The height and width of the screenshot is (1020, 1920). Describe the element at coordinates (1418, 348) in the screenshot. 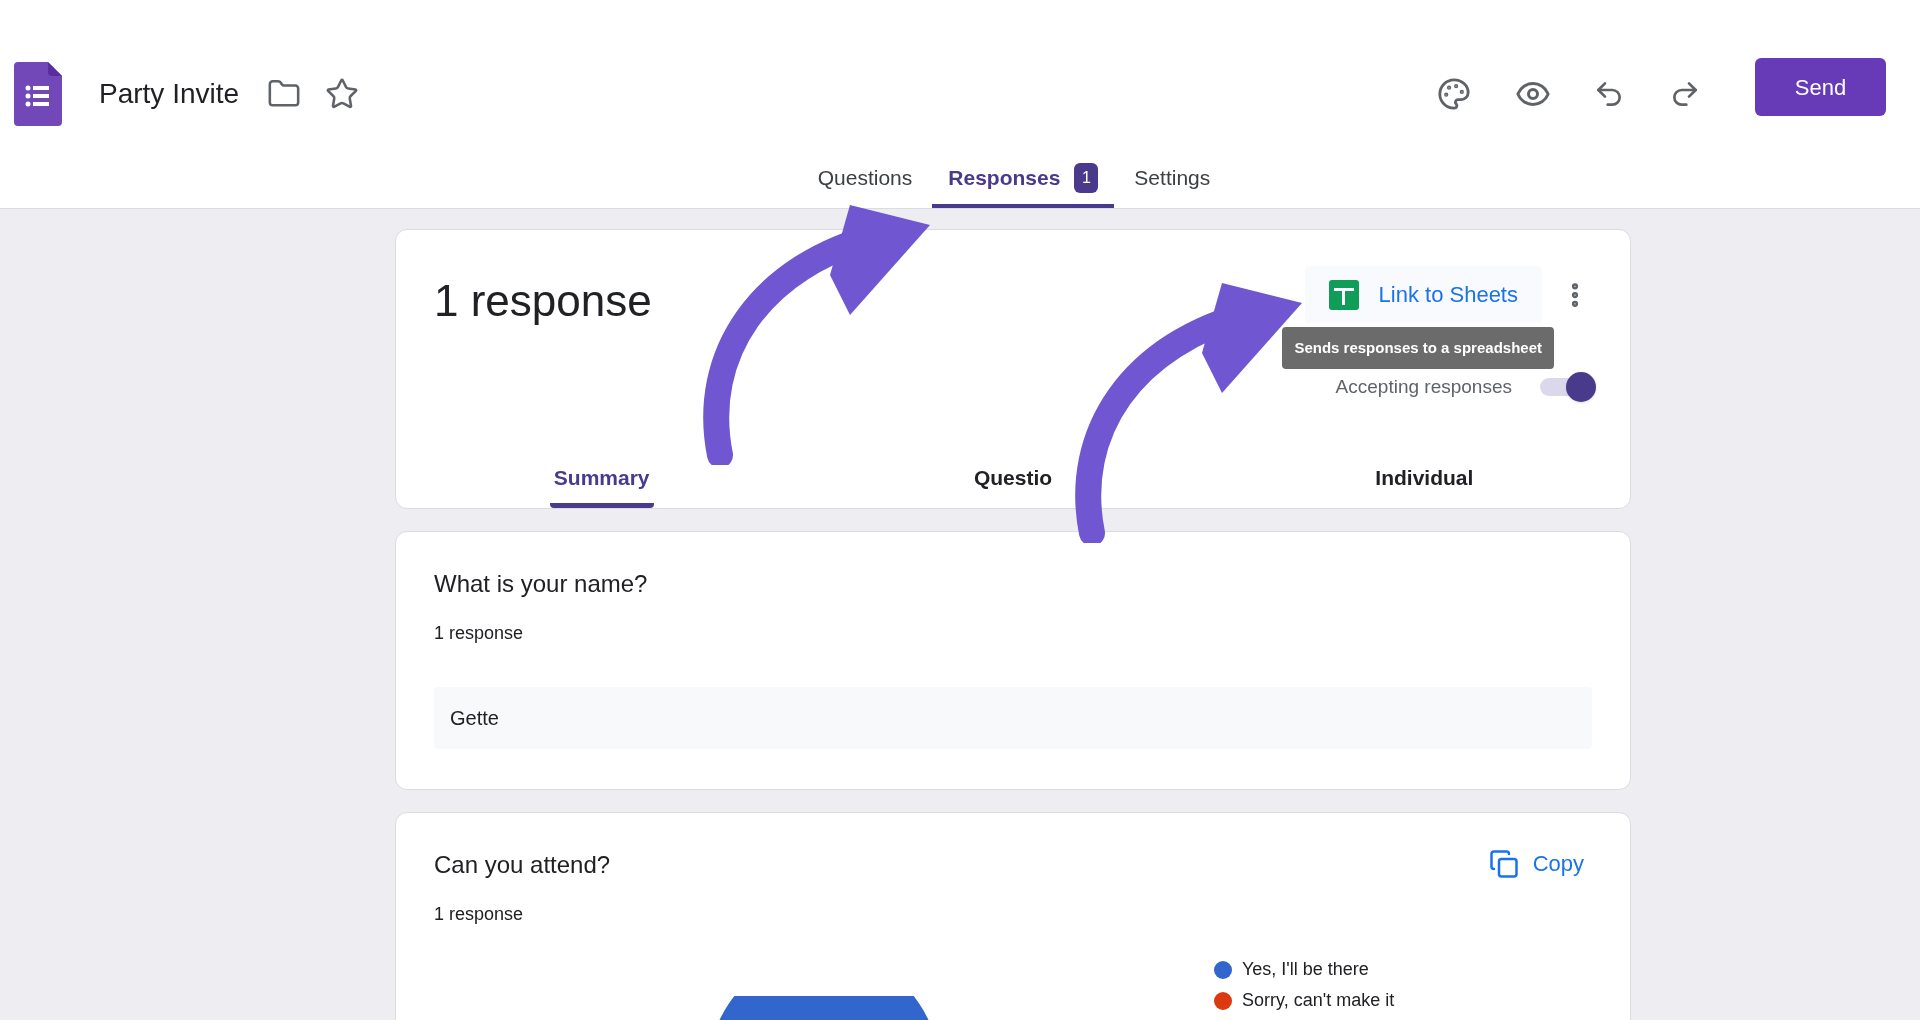

I see `tooltip: Sends responses to a spreadsheet` at that location.